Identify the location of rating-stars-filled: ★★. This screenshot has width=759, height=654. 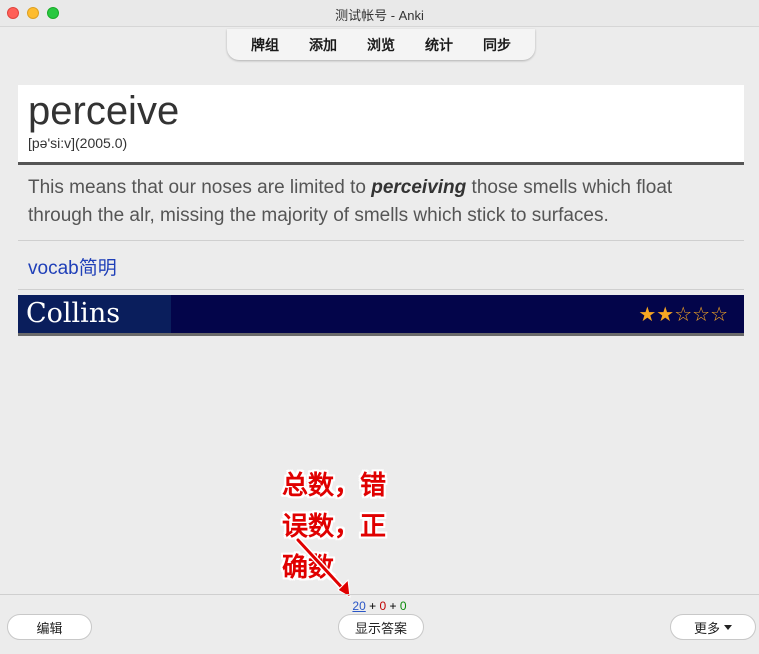
(656, 315).